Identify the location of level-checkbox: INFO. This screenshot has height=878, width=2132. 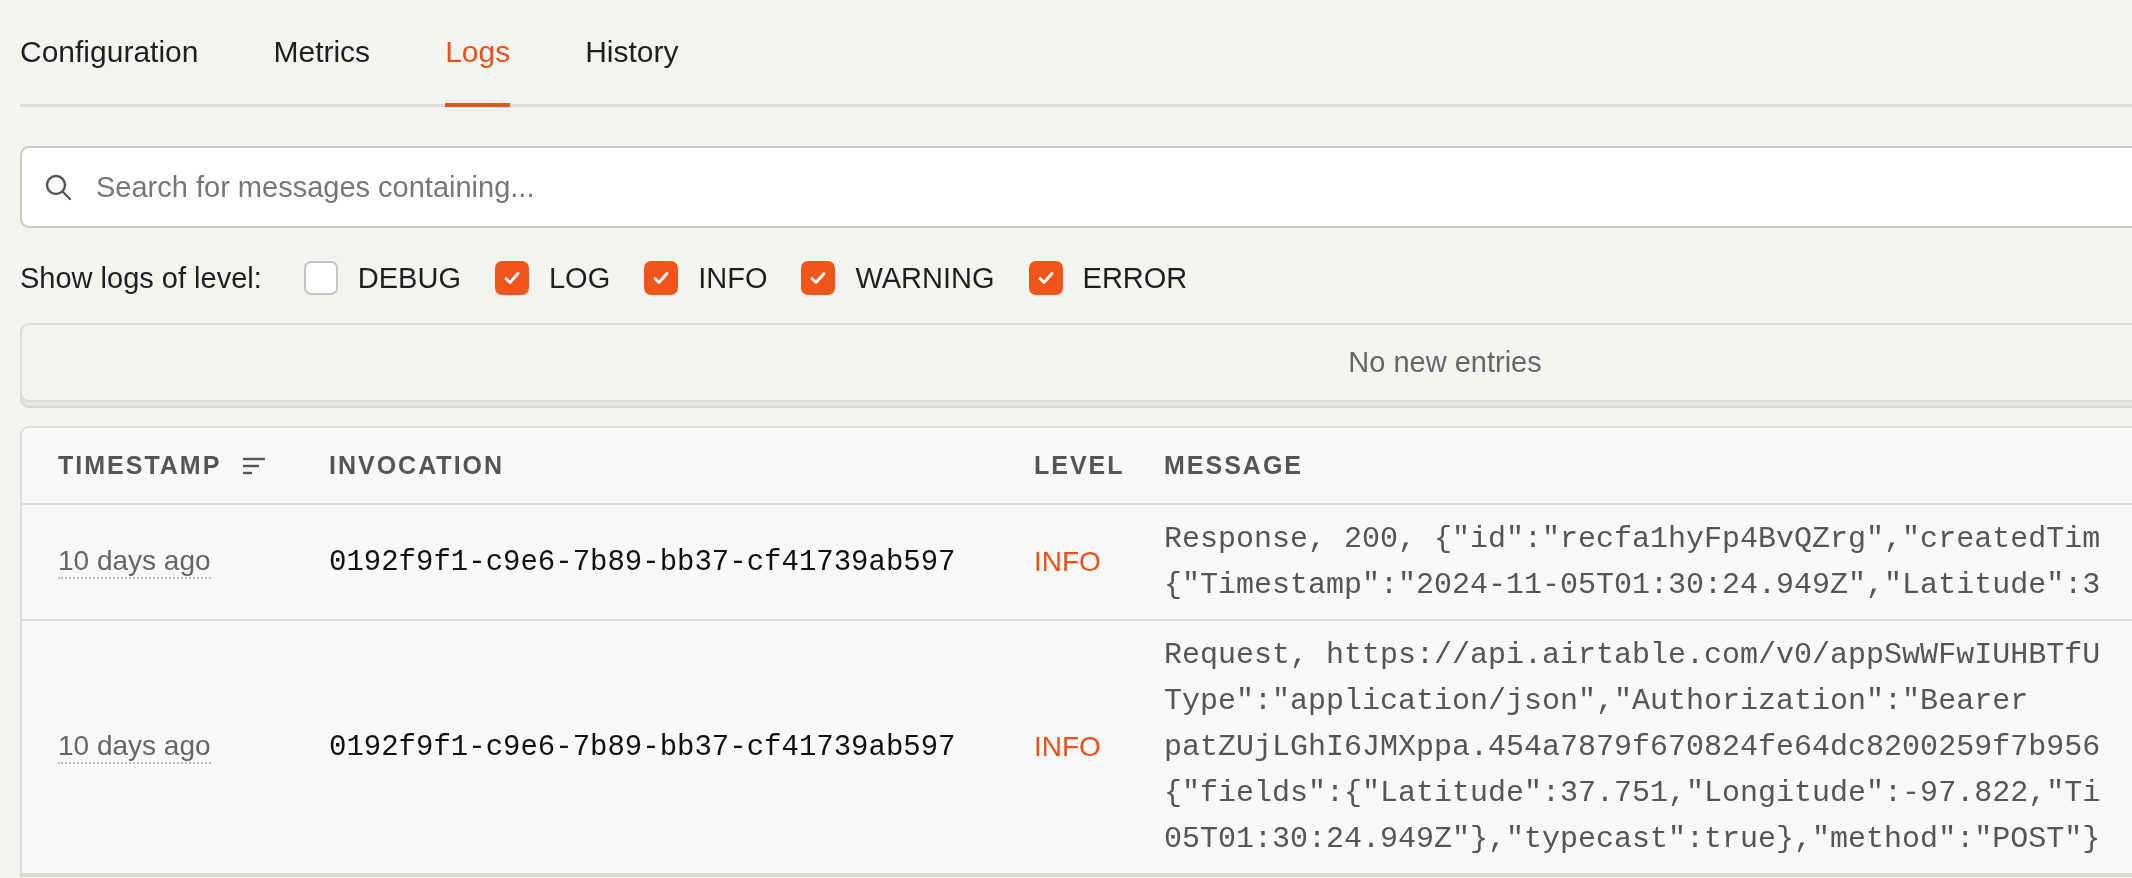
(706, 278).